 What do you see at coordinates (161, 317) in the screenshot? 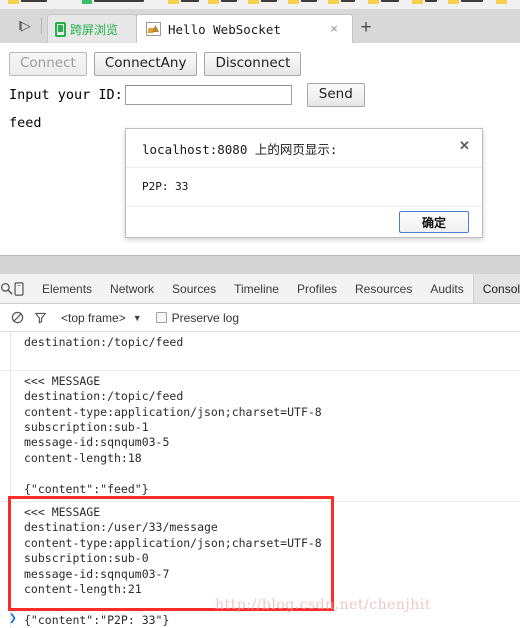
I see `checkbox-icon` at bounding box center [161, 317].